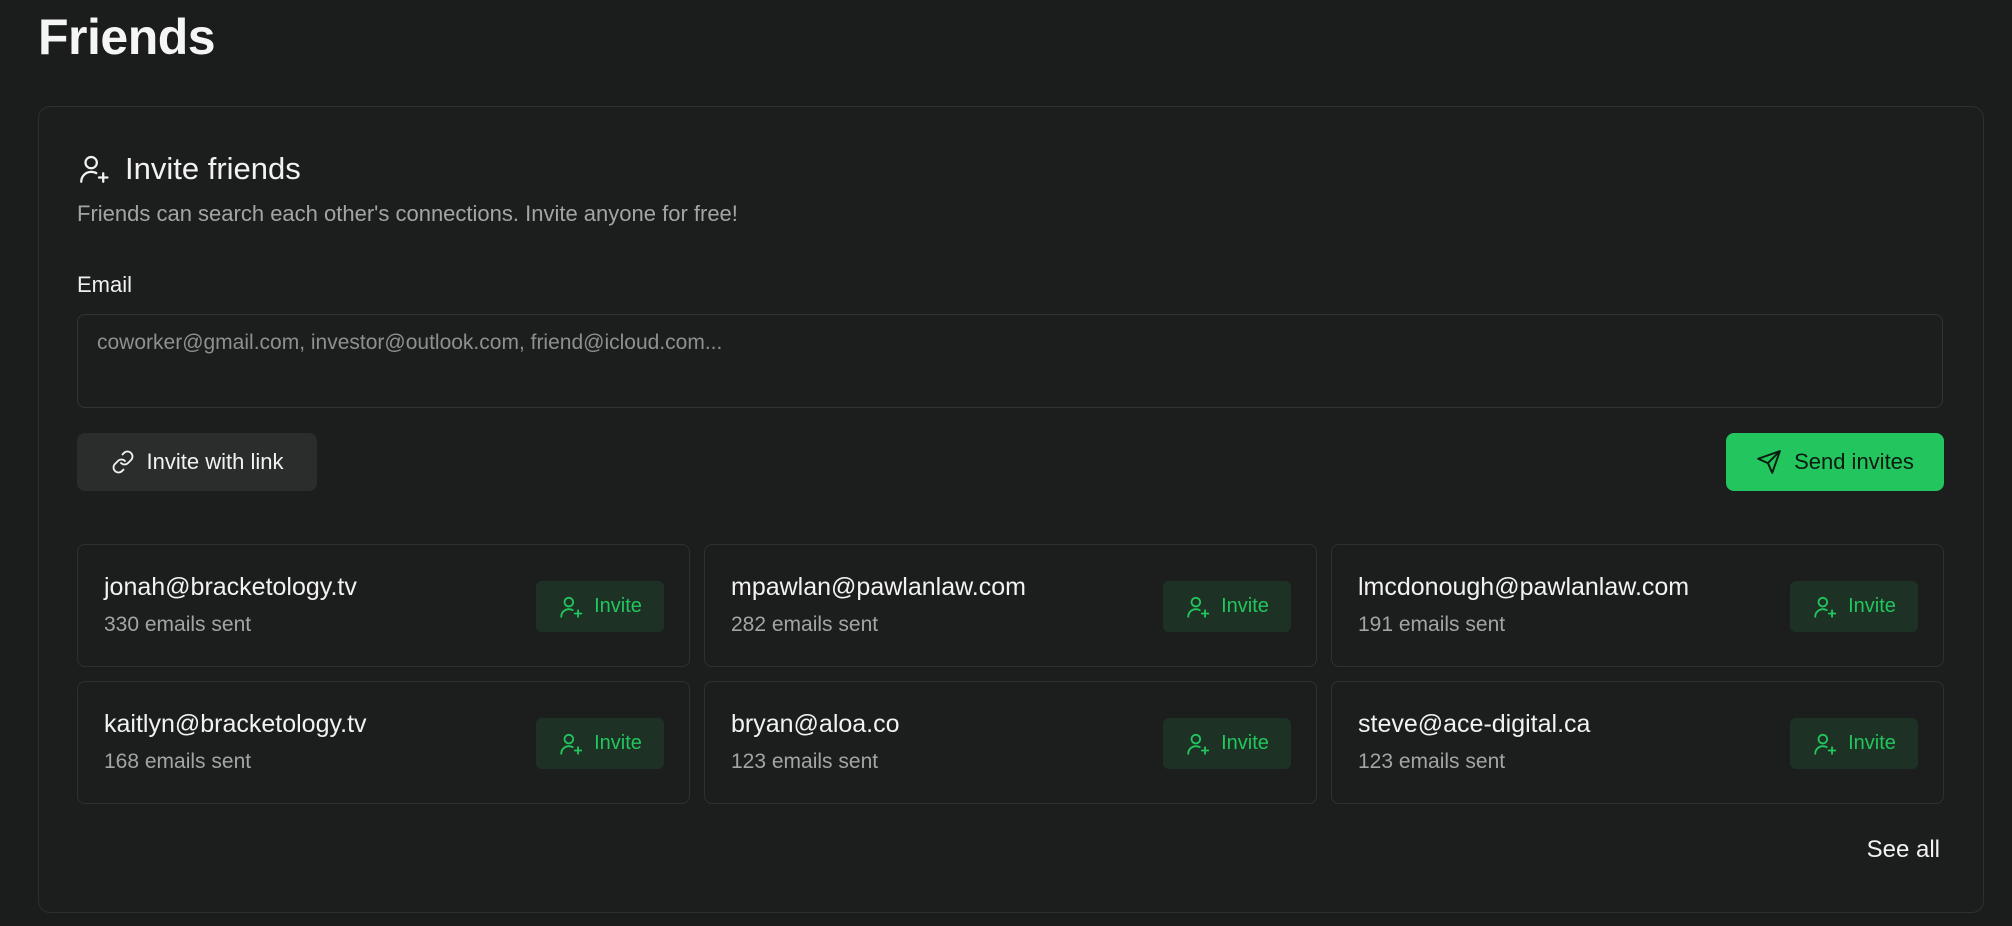  Describe the element at coordinates (1010, 361) in the screenshot. I see `email-input` at that location.